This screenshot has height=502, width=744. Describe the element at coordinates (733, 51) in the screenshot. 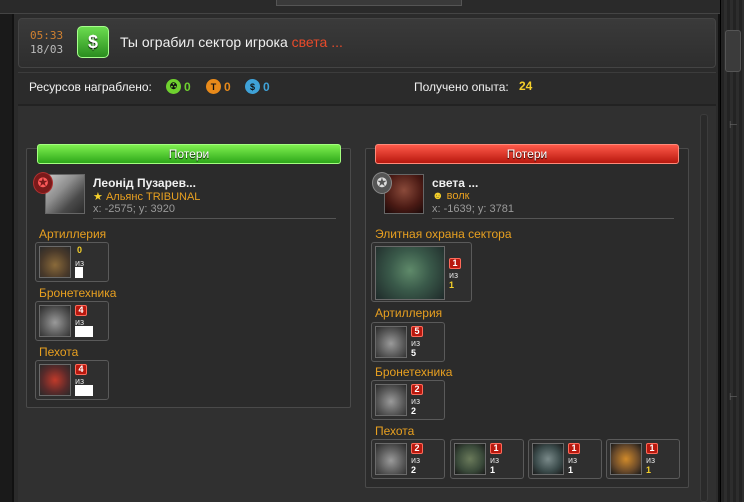

I see `side-knob` at that location.